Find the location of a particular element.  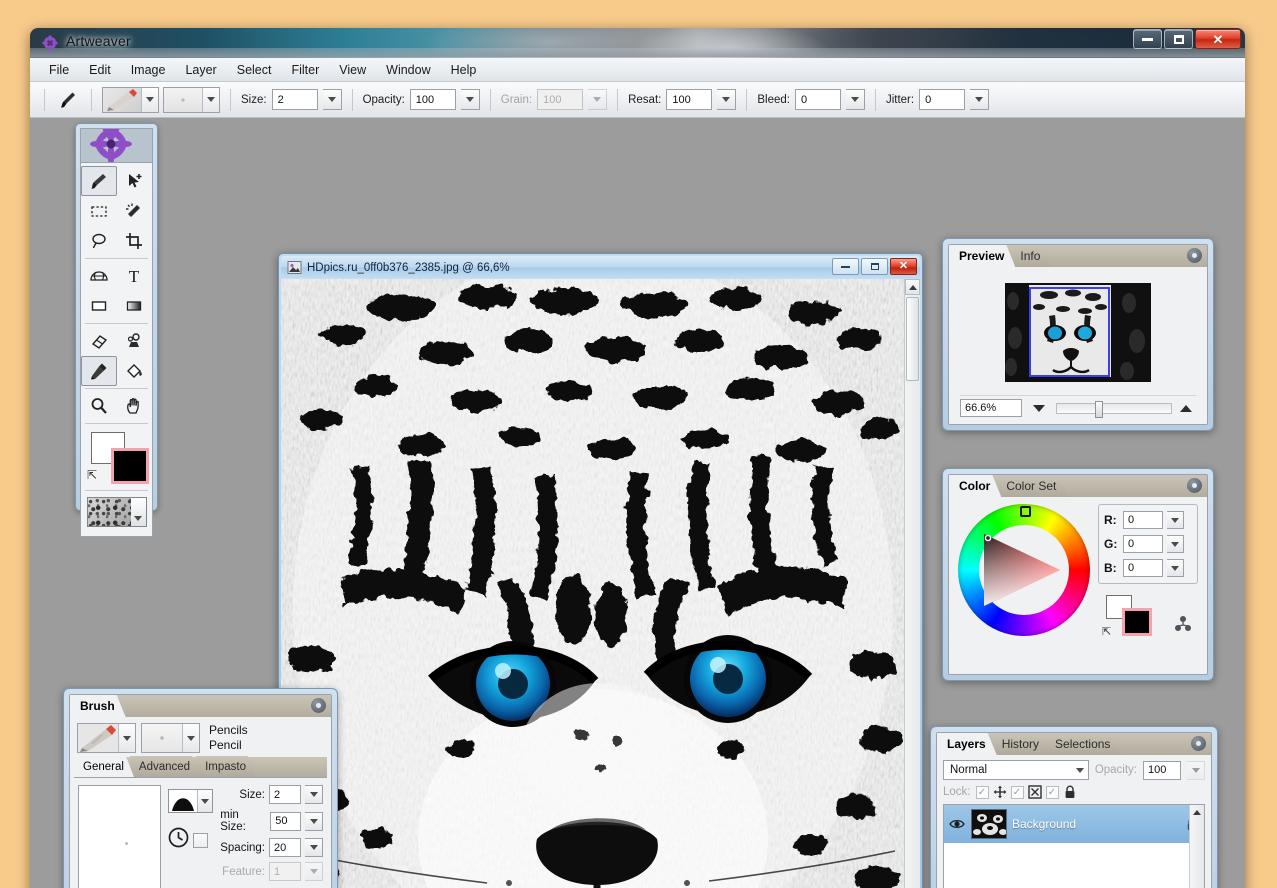

color-wheel is located at coordinates (1024, 570).